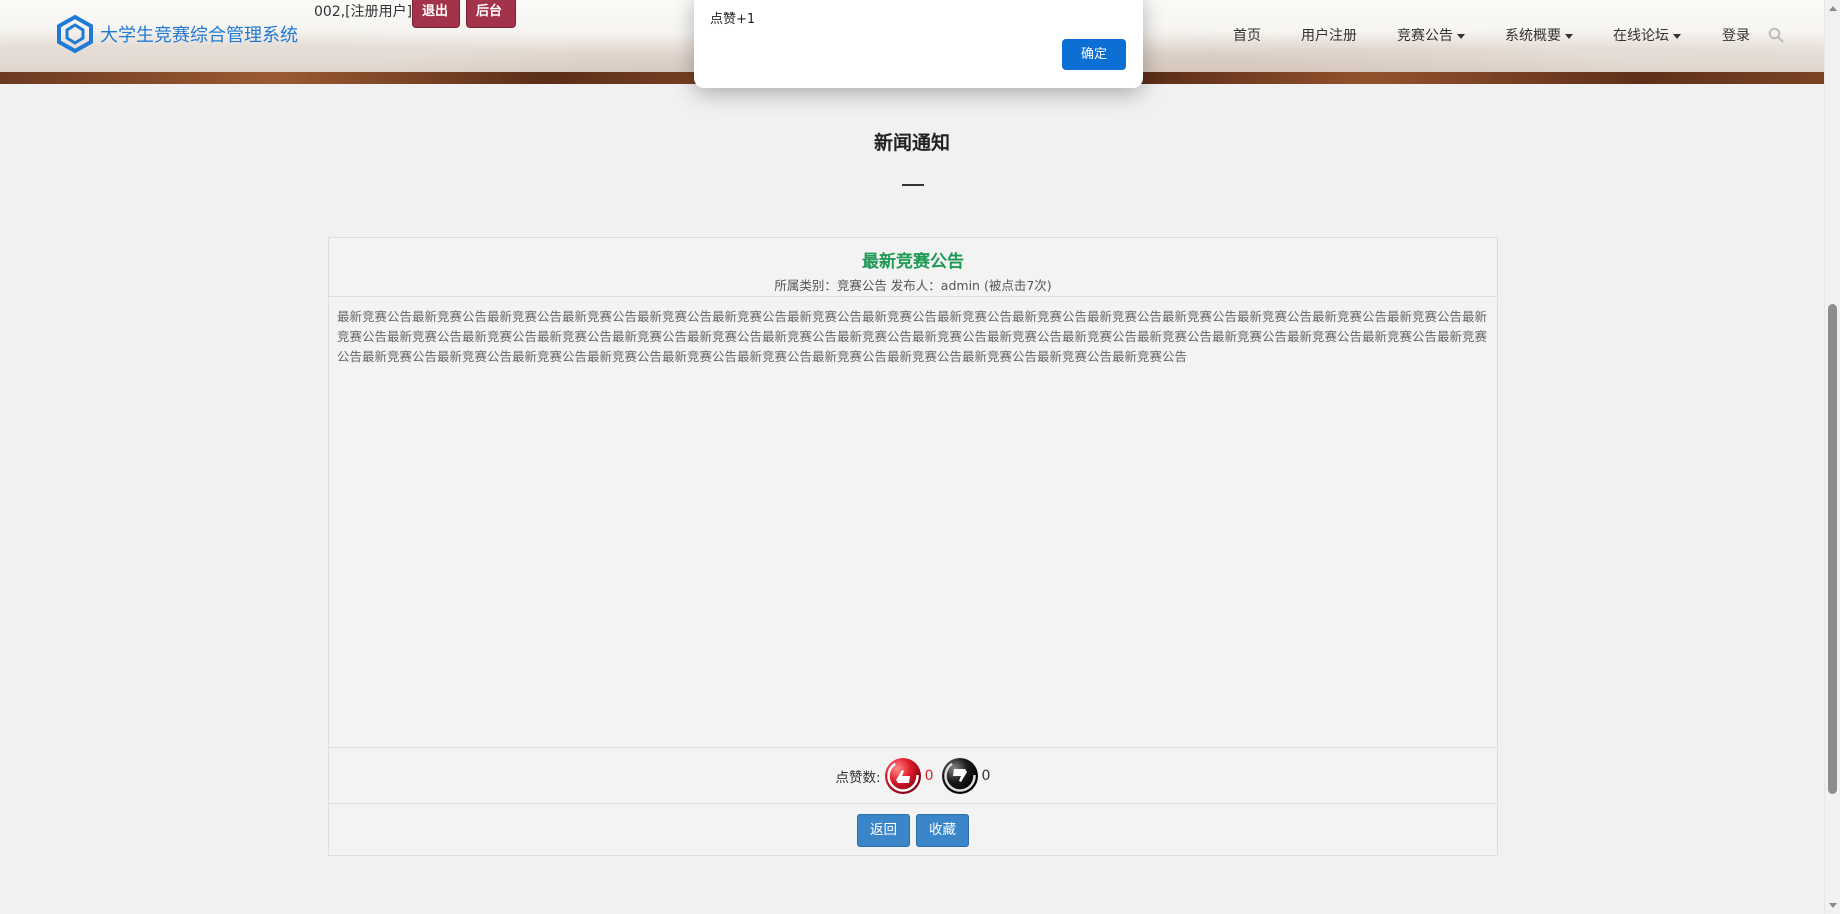  I want to click on nav-forum-label: 在线论坛, so click(1641, 36).